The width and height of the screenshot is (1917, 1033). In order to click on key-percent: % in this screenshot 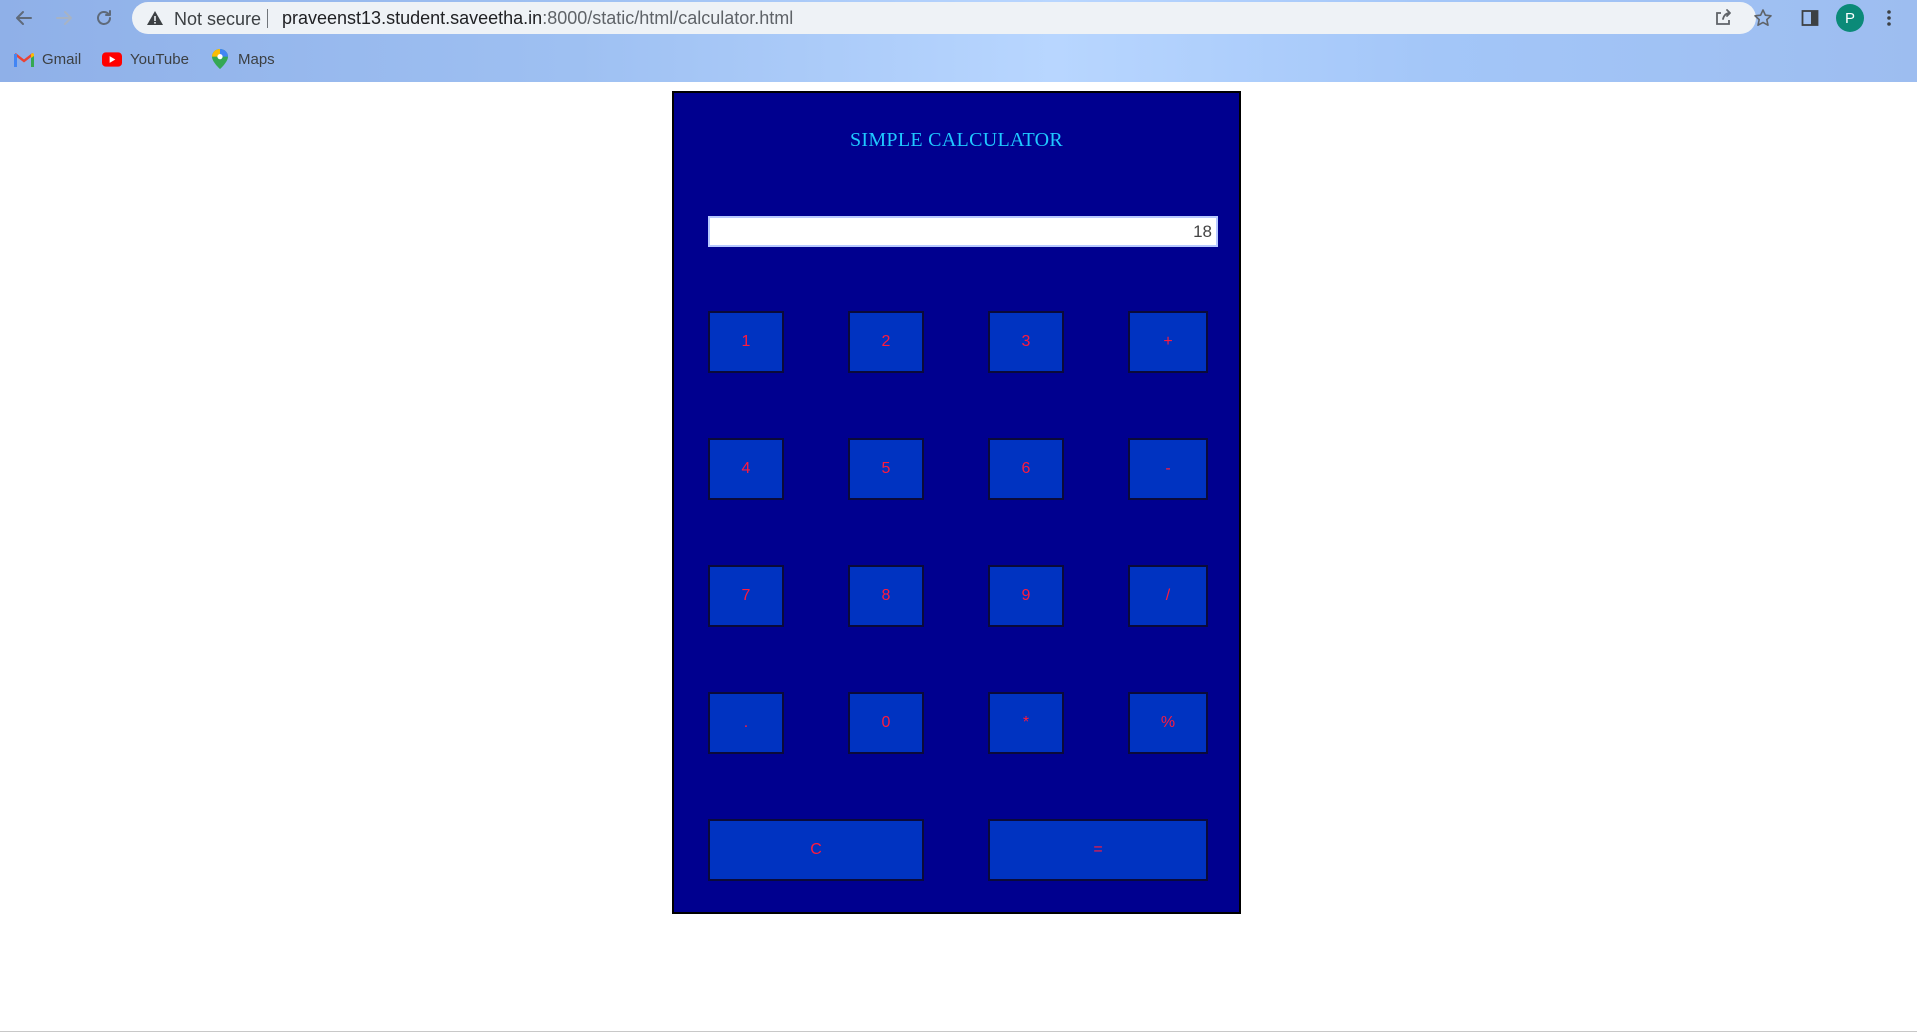, I will do `click(1168, 723)`.